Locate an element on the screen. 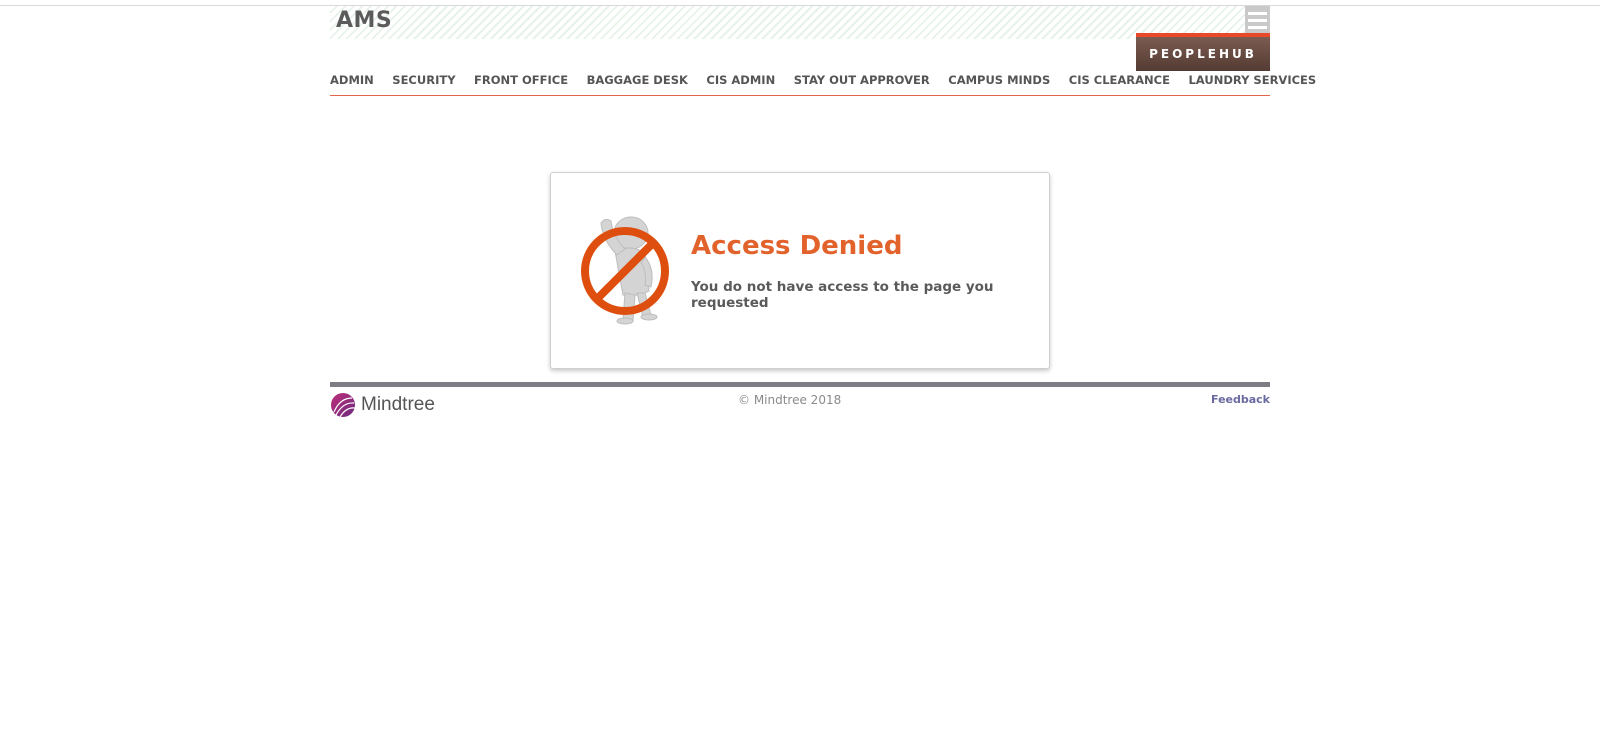  app-title: AMS is located at coordinates (364, 20).